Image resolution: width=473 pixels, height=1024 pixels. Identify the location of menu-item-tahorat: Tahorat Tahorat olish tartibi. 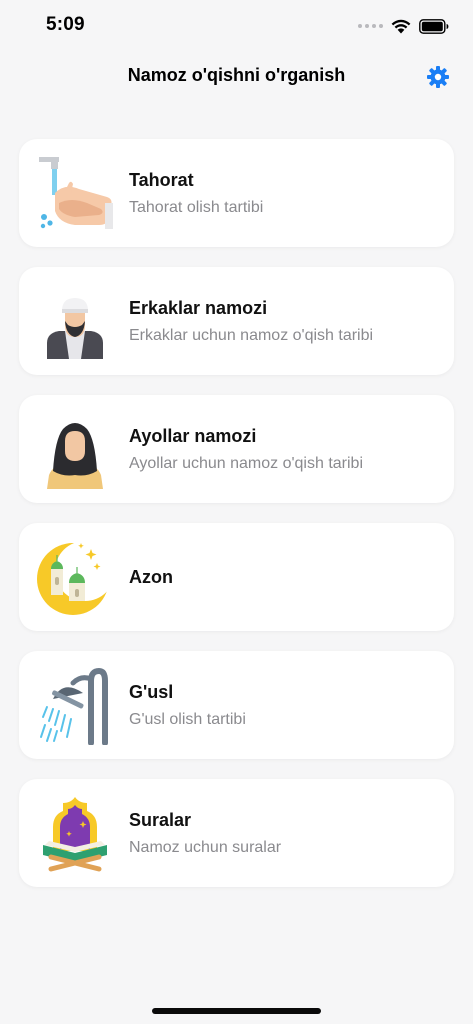
(236, 193).